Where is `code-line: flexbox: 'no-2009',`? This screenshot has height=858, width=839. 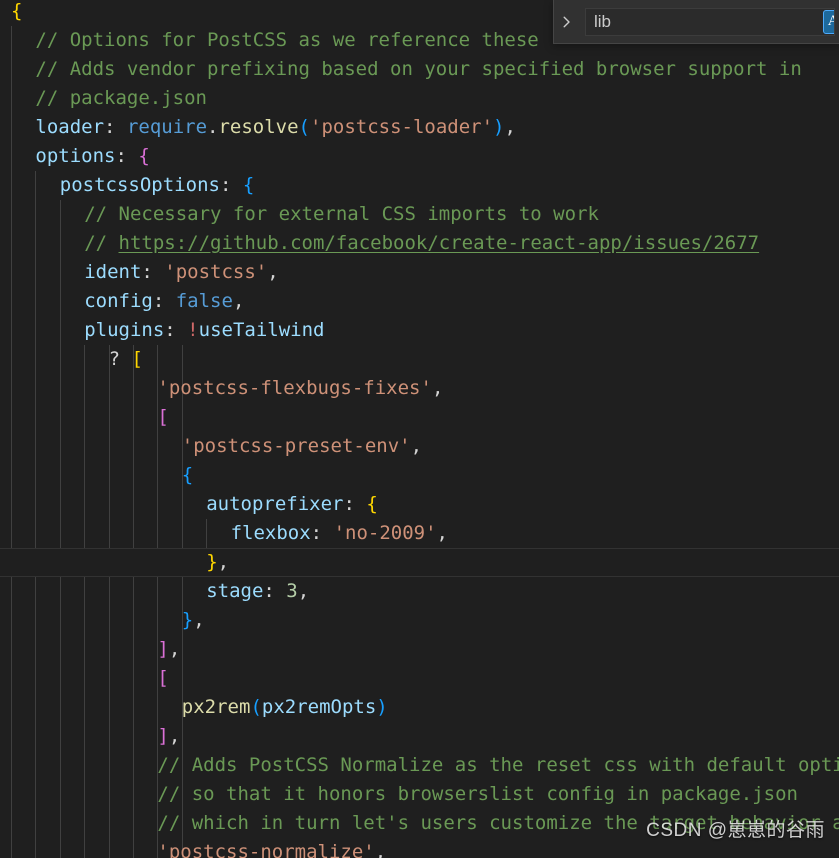
code-line: flexbox: 'no-2009', is located at coordinates (339, 533).